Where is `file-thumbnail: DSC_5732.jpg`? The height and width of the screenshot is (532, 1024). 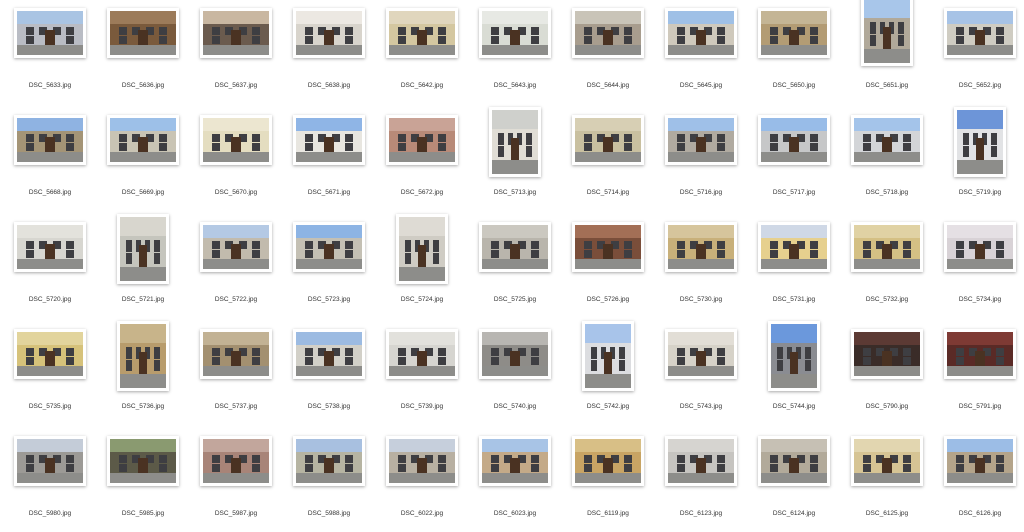 file-thumbnail: DSC_5732.jpg is located at coordinates (887, 266).